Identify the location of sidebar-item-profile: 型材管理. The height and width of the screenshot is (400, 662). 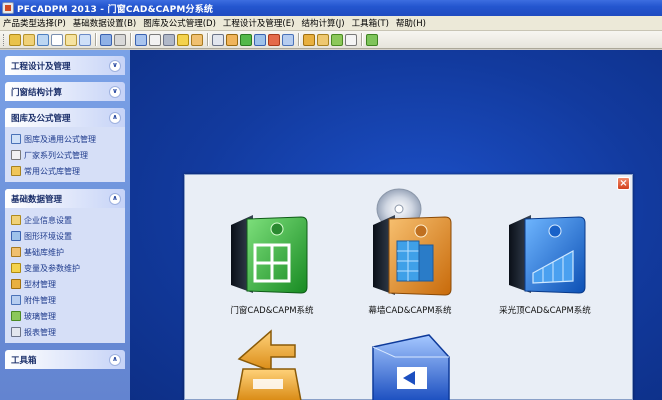
(66, 284).